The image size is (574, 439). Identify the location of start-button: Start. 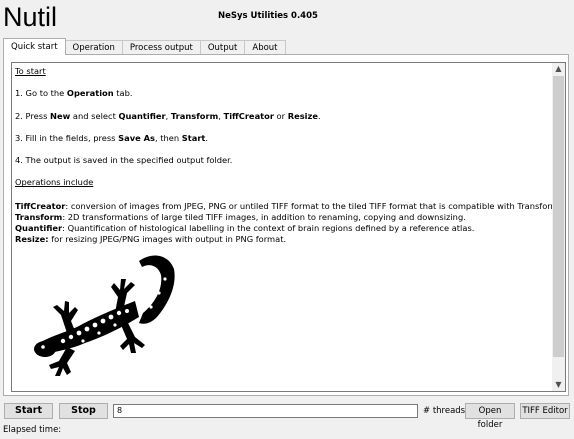
(28, 411).